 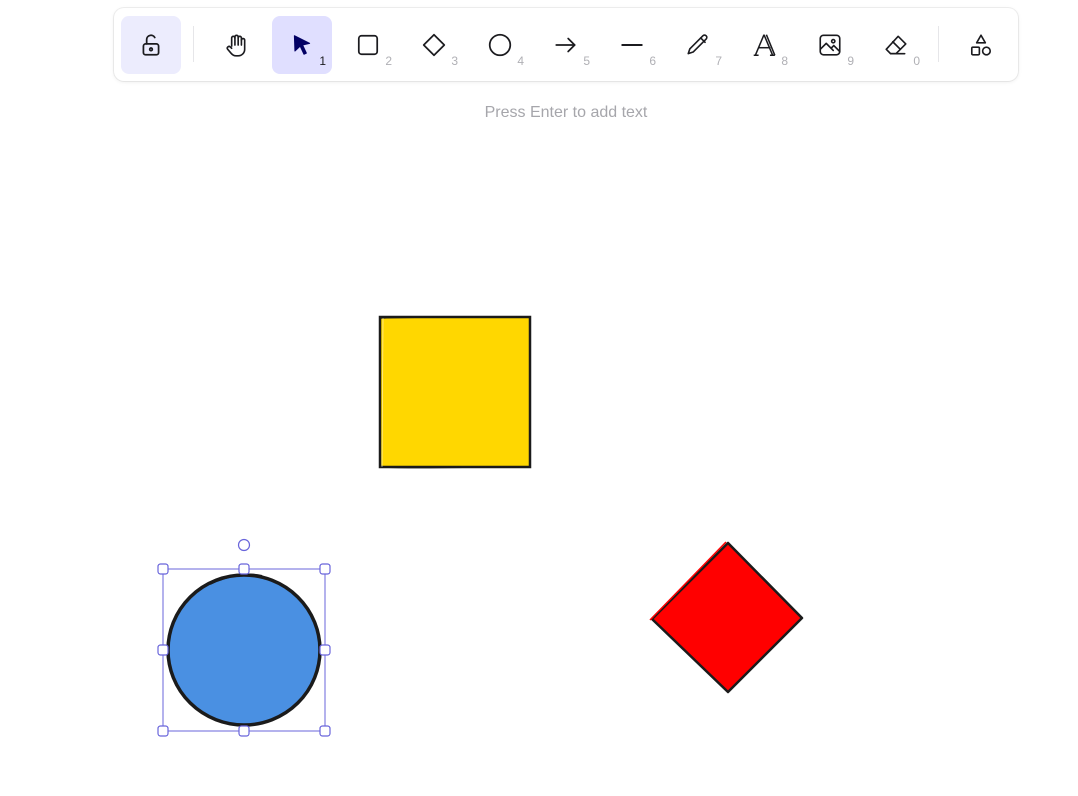 I want to click on resize-handle-nw, so click(x=163, y=569).